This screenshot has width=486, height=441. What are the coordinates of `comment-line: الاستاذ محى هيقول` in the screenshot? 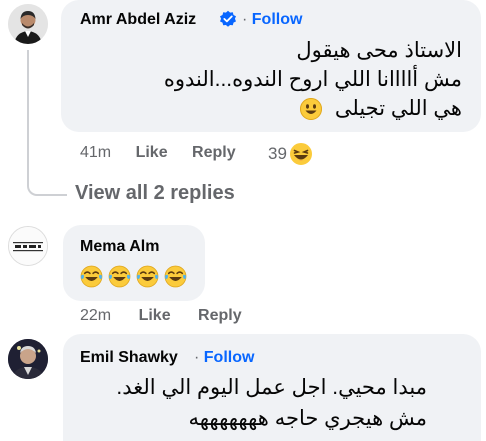 It's located at (379, 50).